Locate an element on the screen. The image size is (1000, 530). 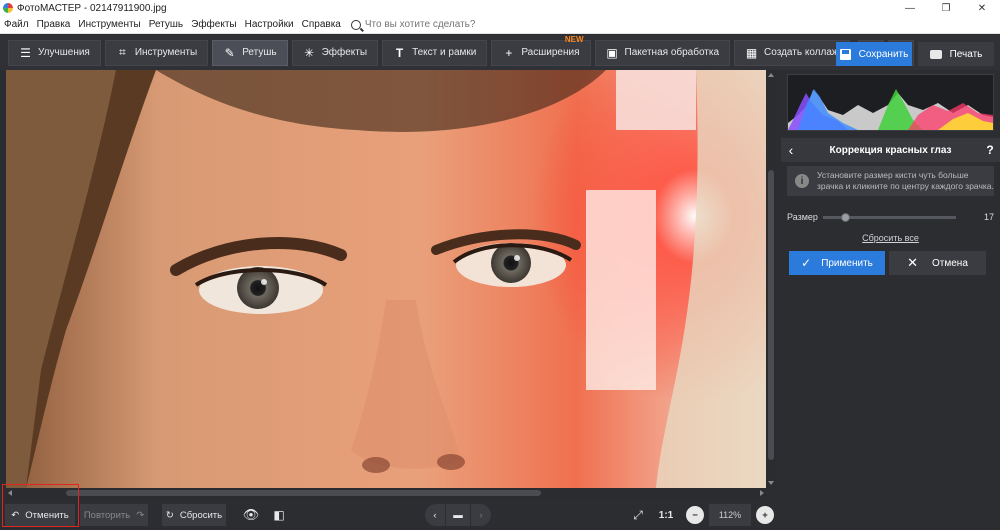
window-controls: — ❐ ✕ is located at coordinates (946, 8).